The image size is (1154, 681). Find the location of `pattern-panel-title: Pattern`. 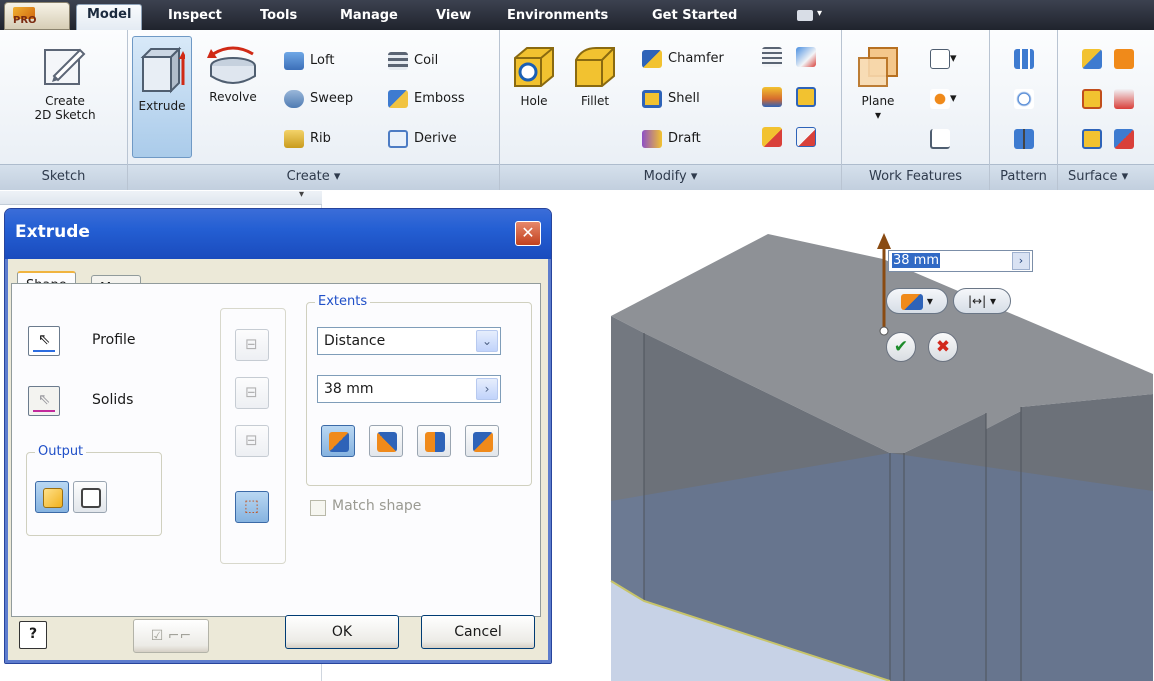

pattern-panel-title: Pattern is located at coordinates (1023, 177).